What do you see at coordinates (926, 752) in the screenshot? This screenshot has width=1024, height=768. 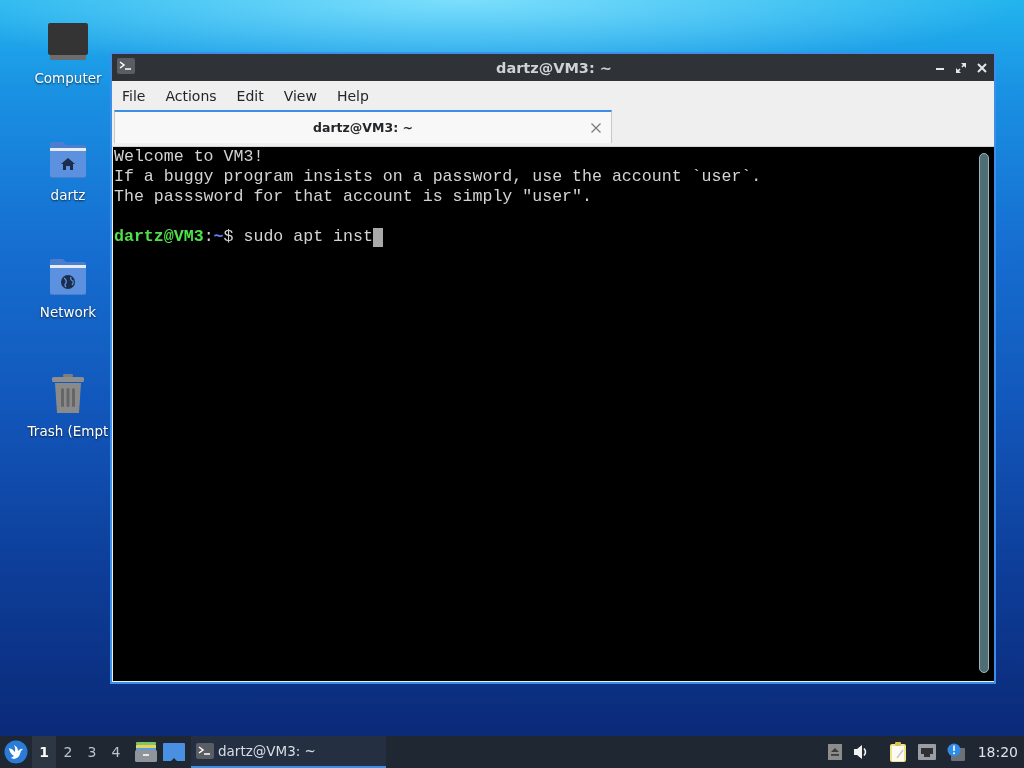 I see `network-port-icon` at bounding box center [926, 752].